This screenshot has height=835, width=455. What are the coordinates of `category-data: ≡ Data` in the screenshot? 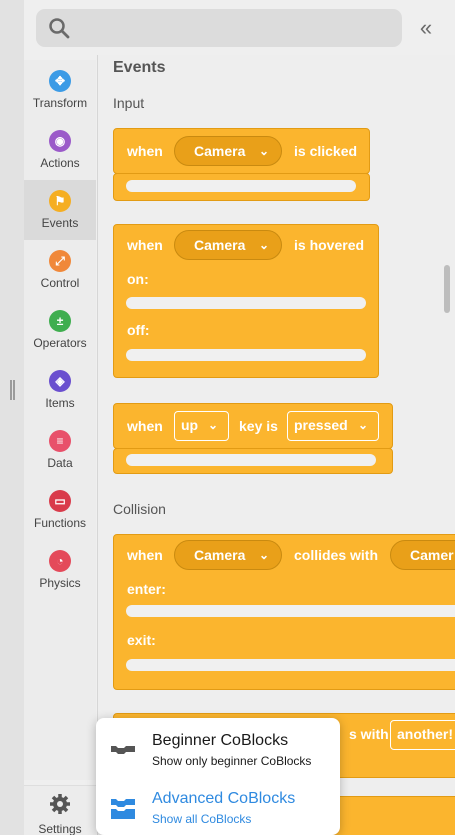 It's located at (60, 450).